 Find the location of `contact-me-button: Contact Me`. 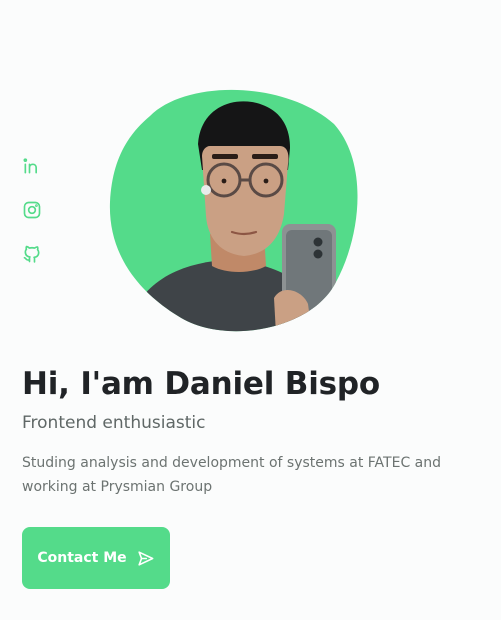

contact-me-button: Contact Me is located at coordinates (96, 558).